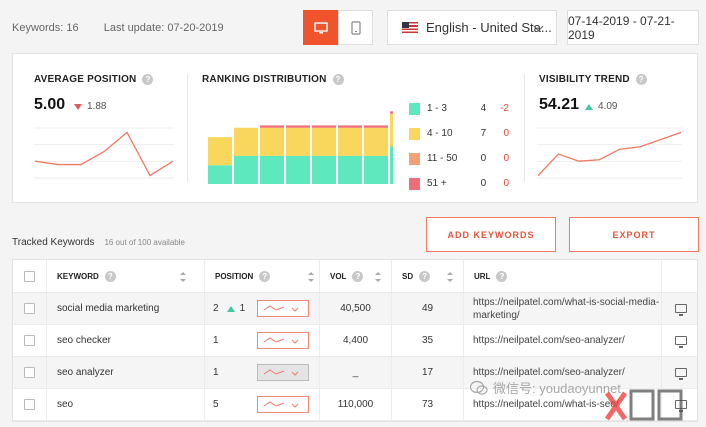  I want to click on column-header-vol: VOL?, so click(355, 276).